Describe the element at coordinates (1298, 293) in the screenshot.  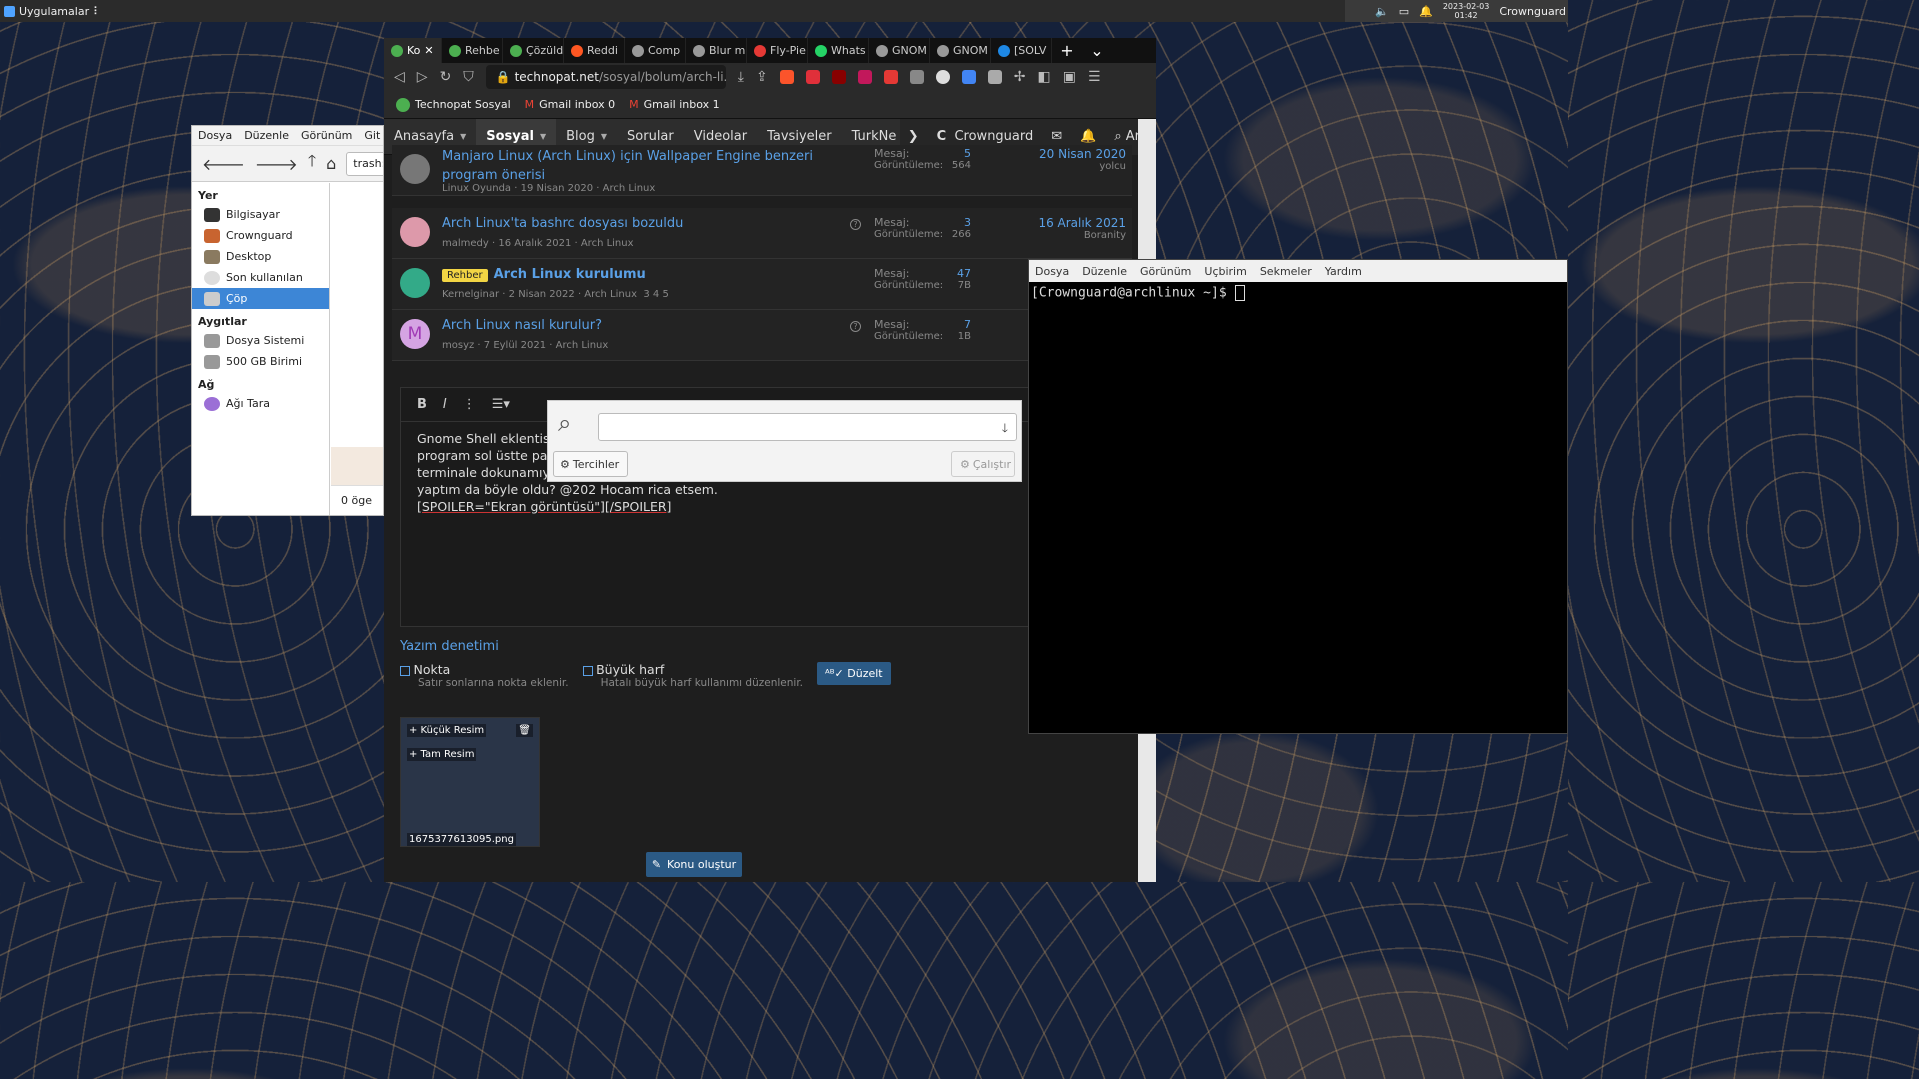
I see `terminal-prompt: [Crownguard@archlinux ~]$` at that location.